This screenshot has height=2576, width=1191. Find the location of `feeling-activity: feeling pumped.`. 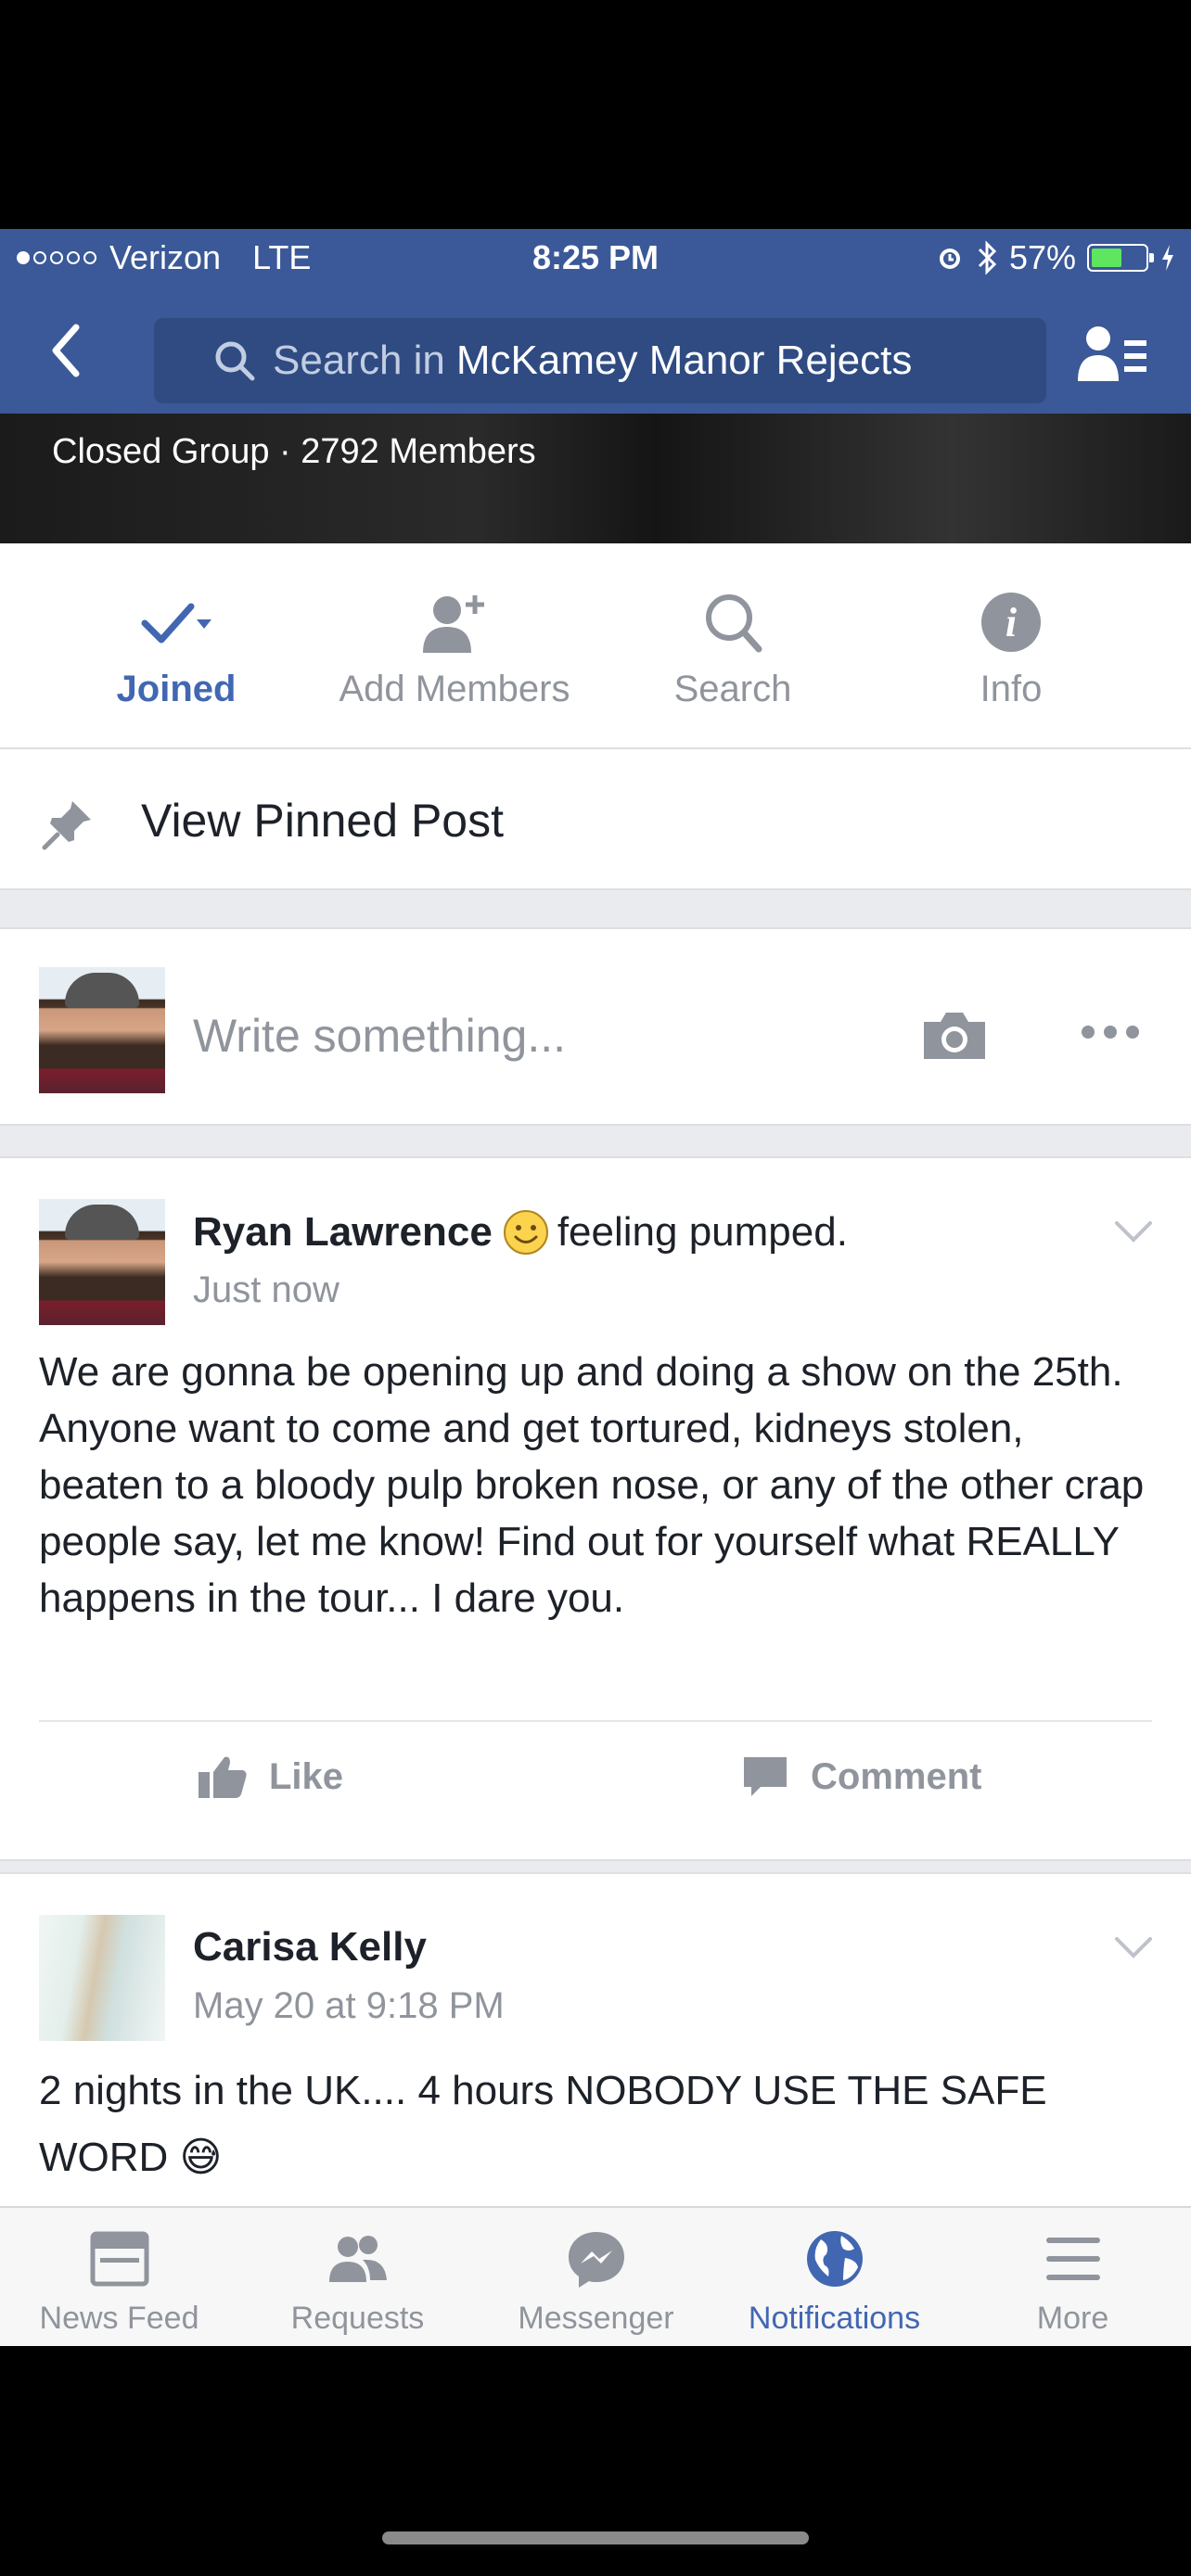

feeling-activity: feeling pumped. is located at coordinates (675, 1232).